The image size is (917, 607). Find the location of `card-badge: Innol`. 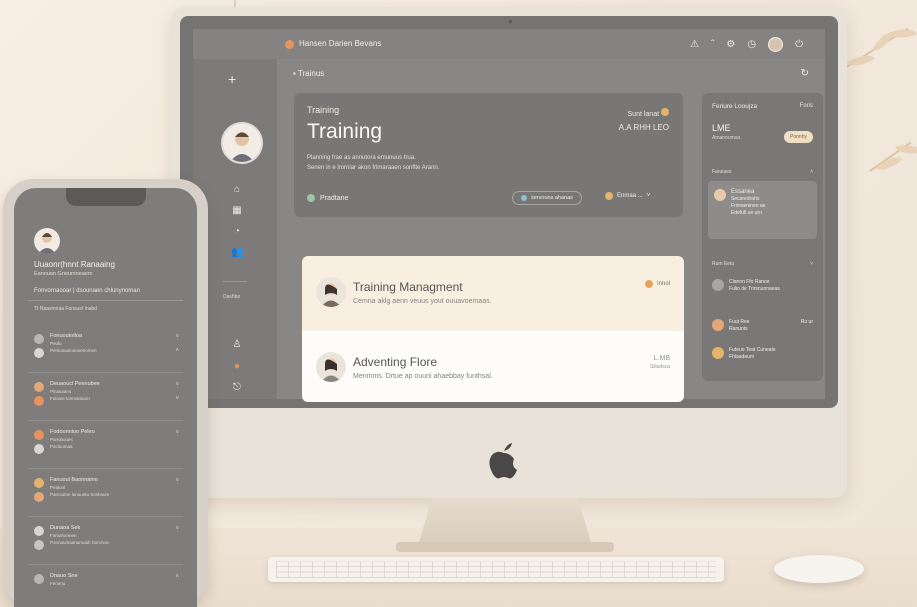

card-badge: Innol is located at coordinates (657, 284).